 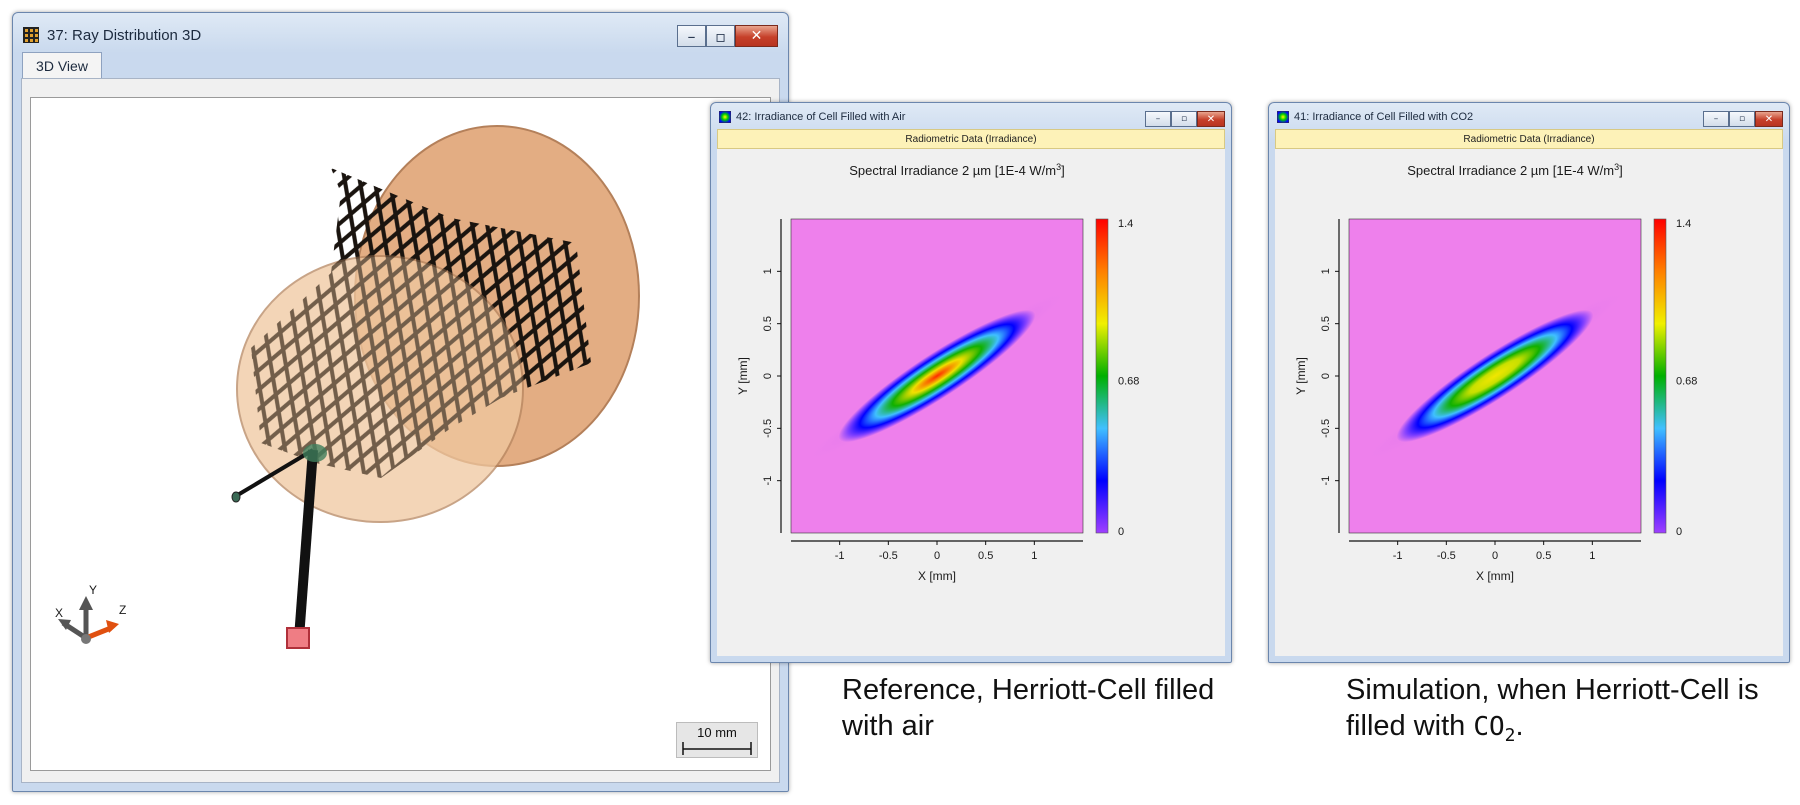 What do you see at coordinates (124, 35) in the screenshot?
I see `window-title: 37: Ray Distribution 3D` at bounding box center [124, 35].